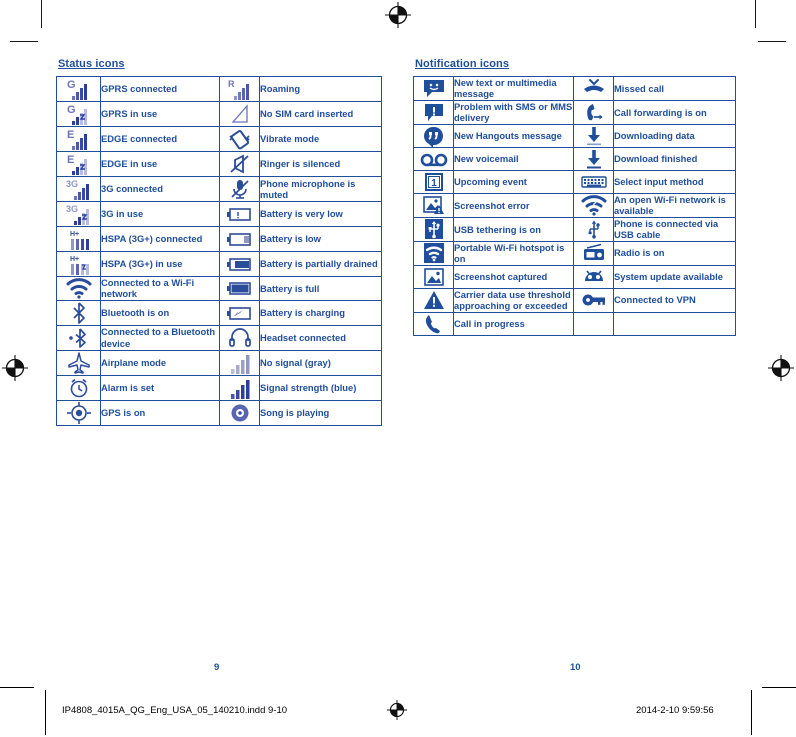 This screenshot has width=796, height=737. I want to click on status-label: Battery is very low, so click(320, 214).